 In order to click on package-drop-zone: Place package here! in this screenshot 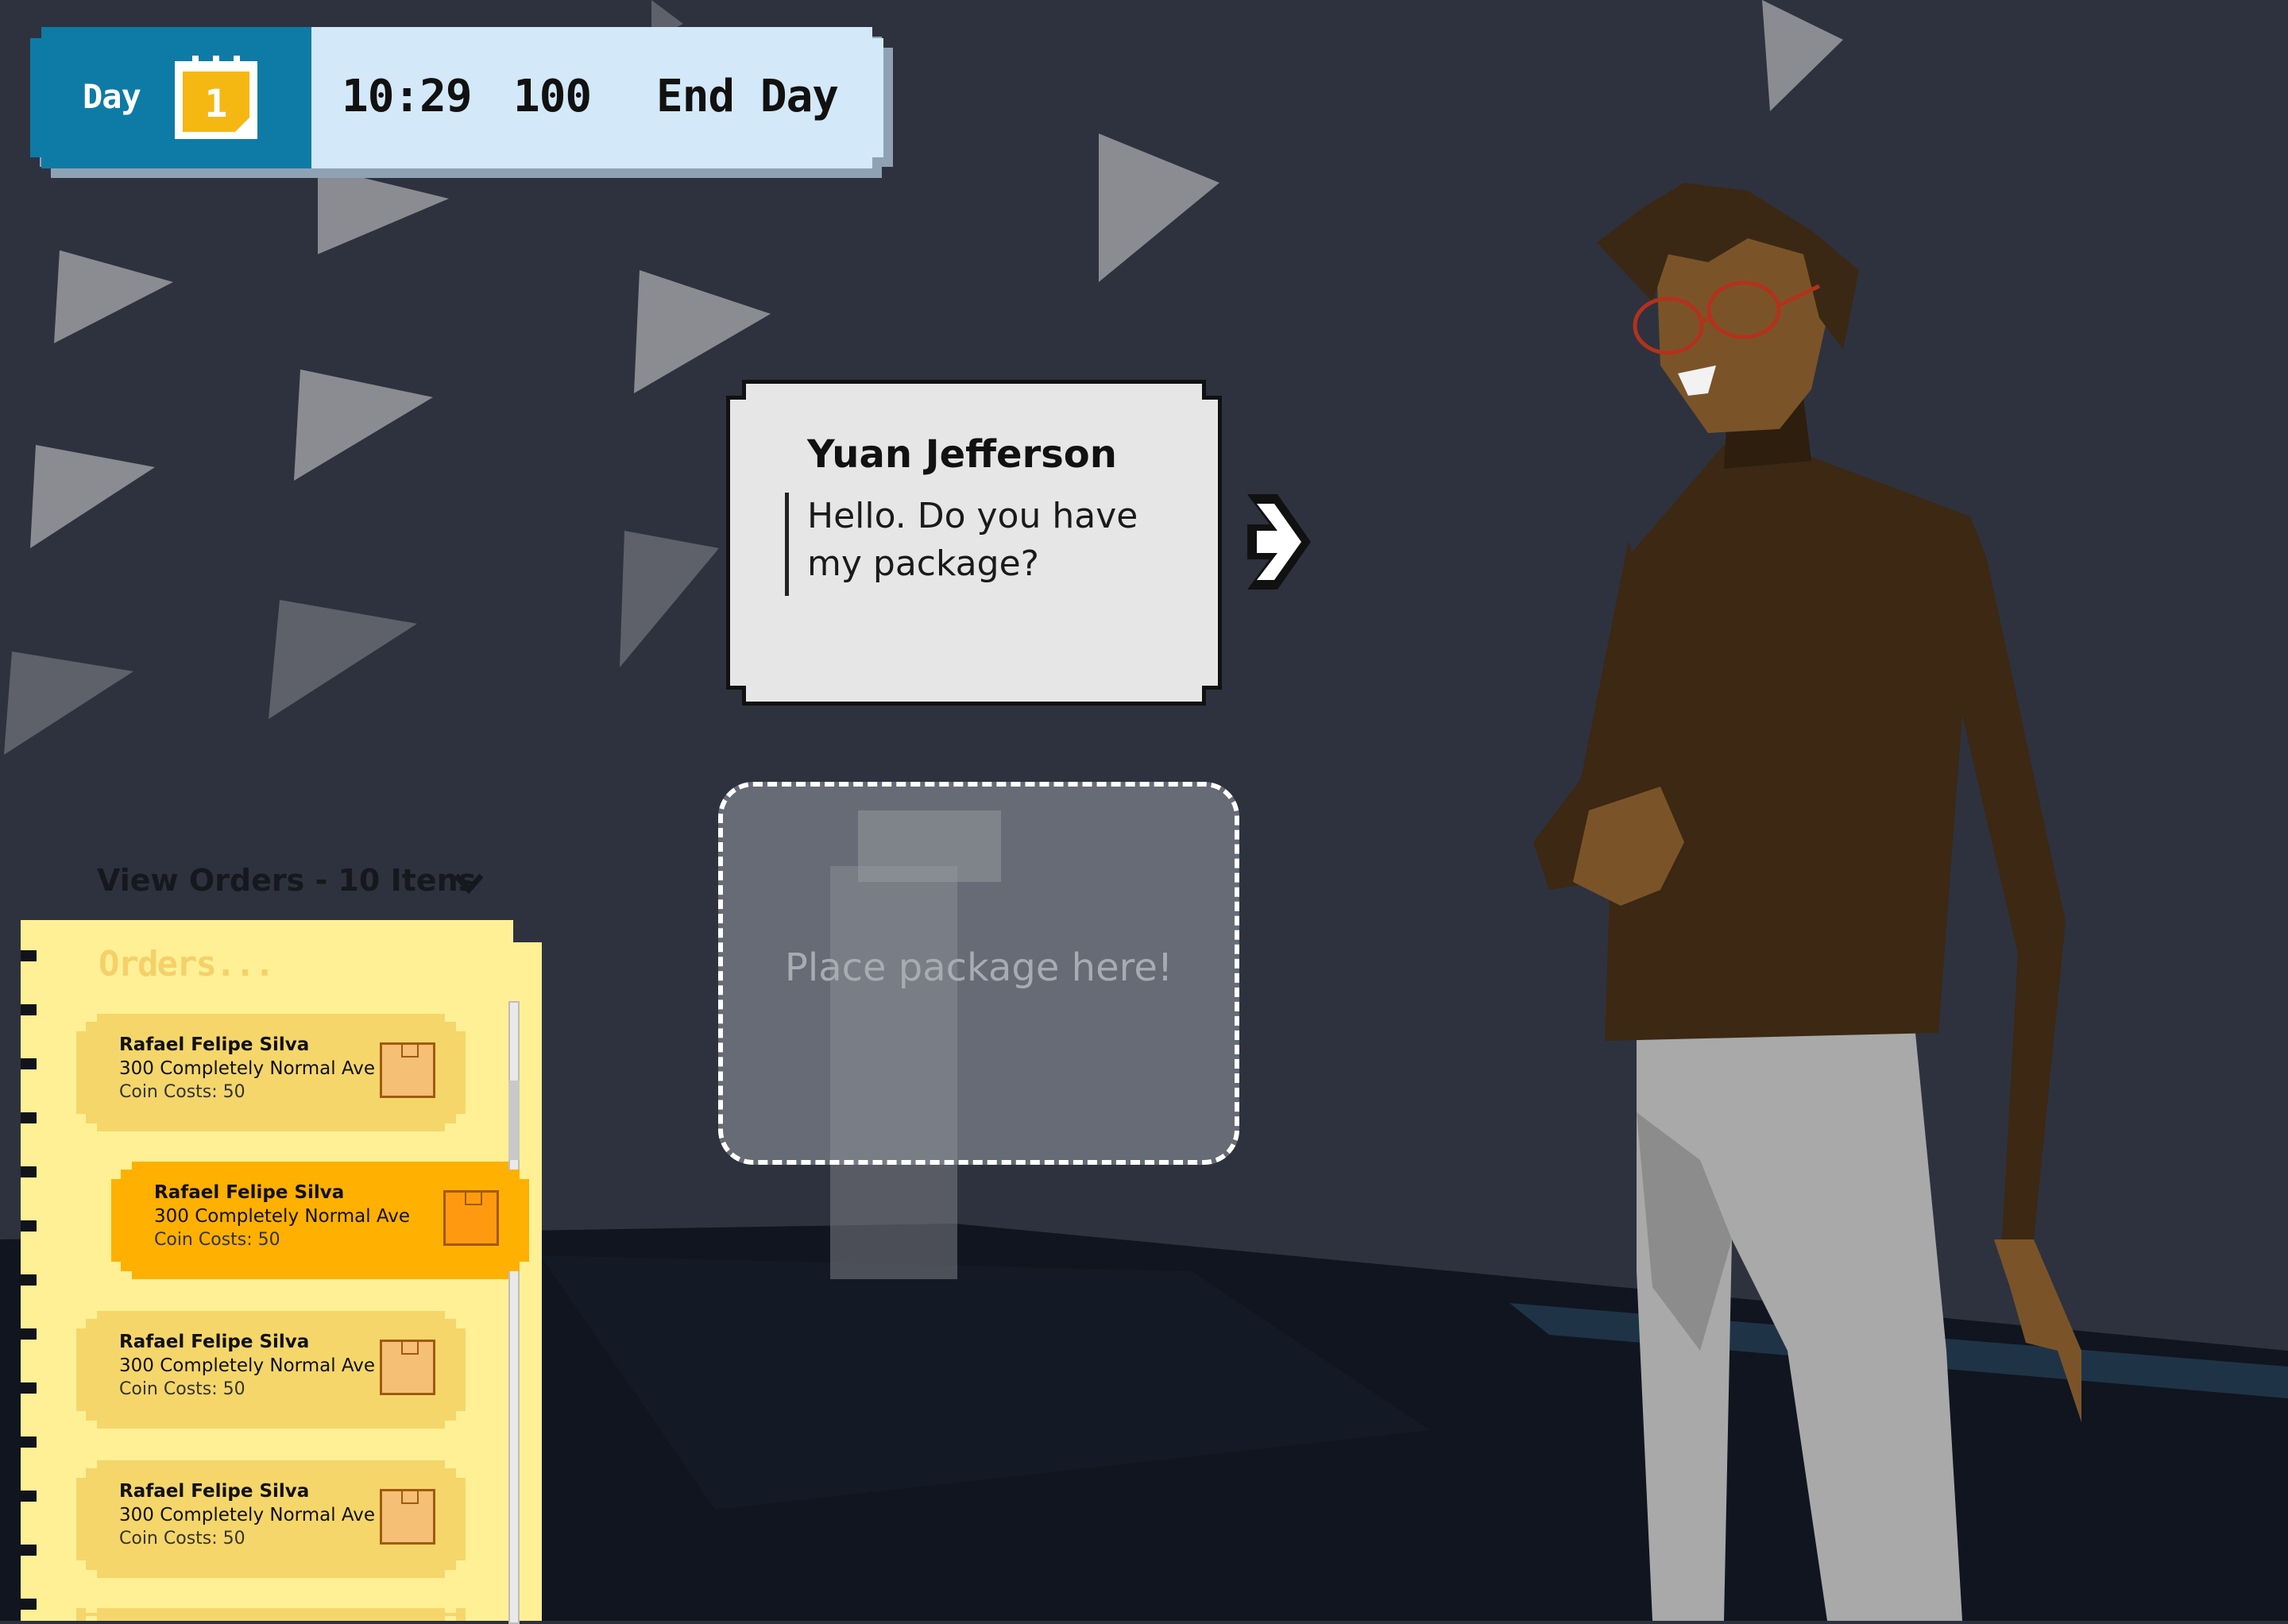, I will do `click(978, 973)`.